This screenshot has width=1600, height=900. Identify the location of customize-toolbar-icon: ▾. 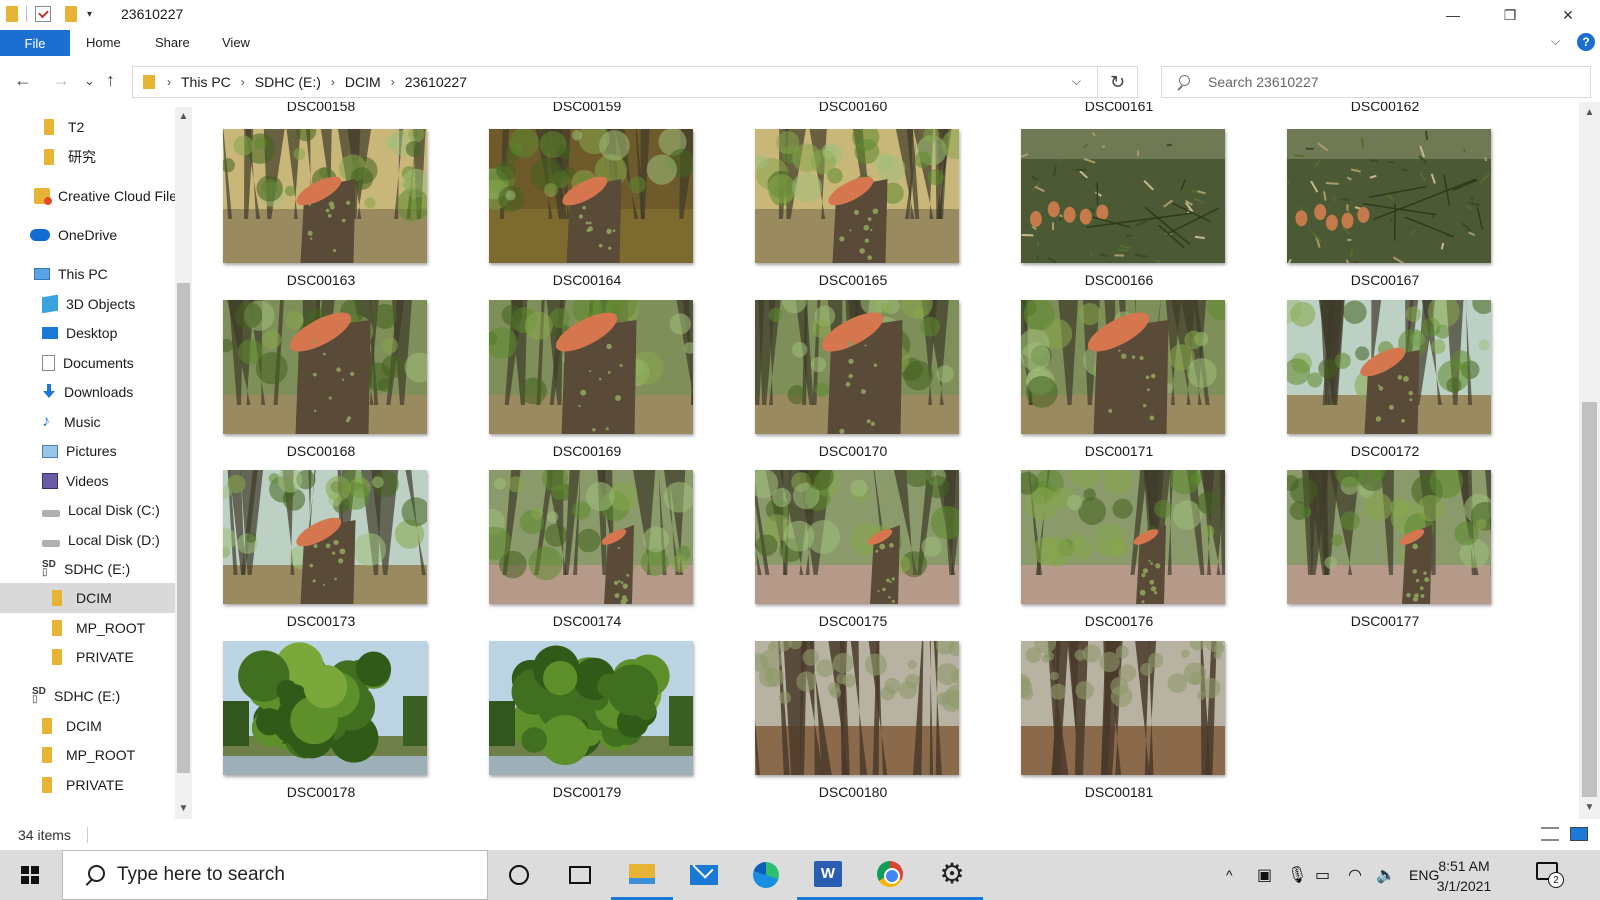
(89, 14).